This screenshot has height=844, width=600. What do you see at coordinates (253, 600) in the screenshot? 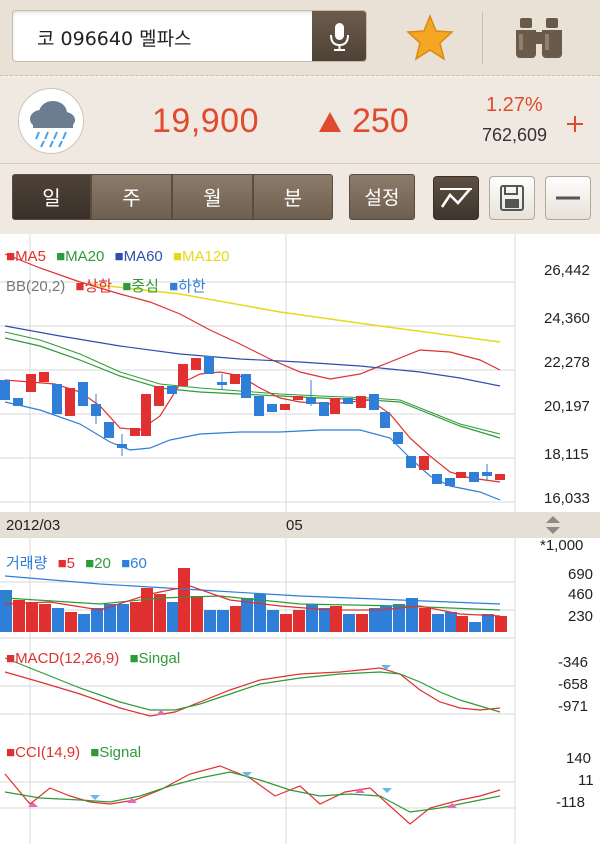
I see `volume-bars` at bounding box center [253, 600].